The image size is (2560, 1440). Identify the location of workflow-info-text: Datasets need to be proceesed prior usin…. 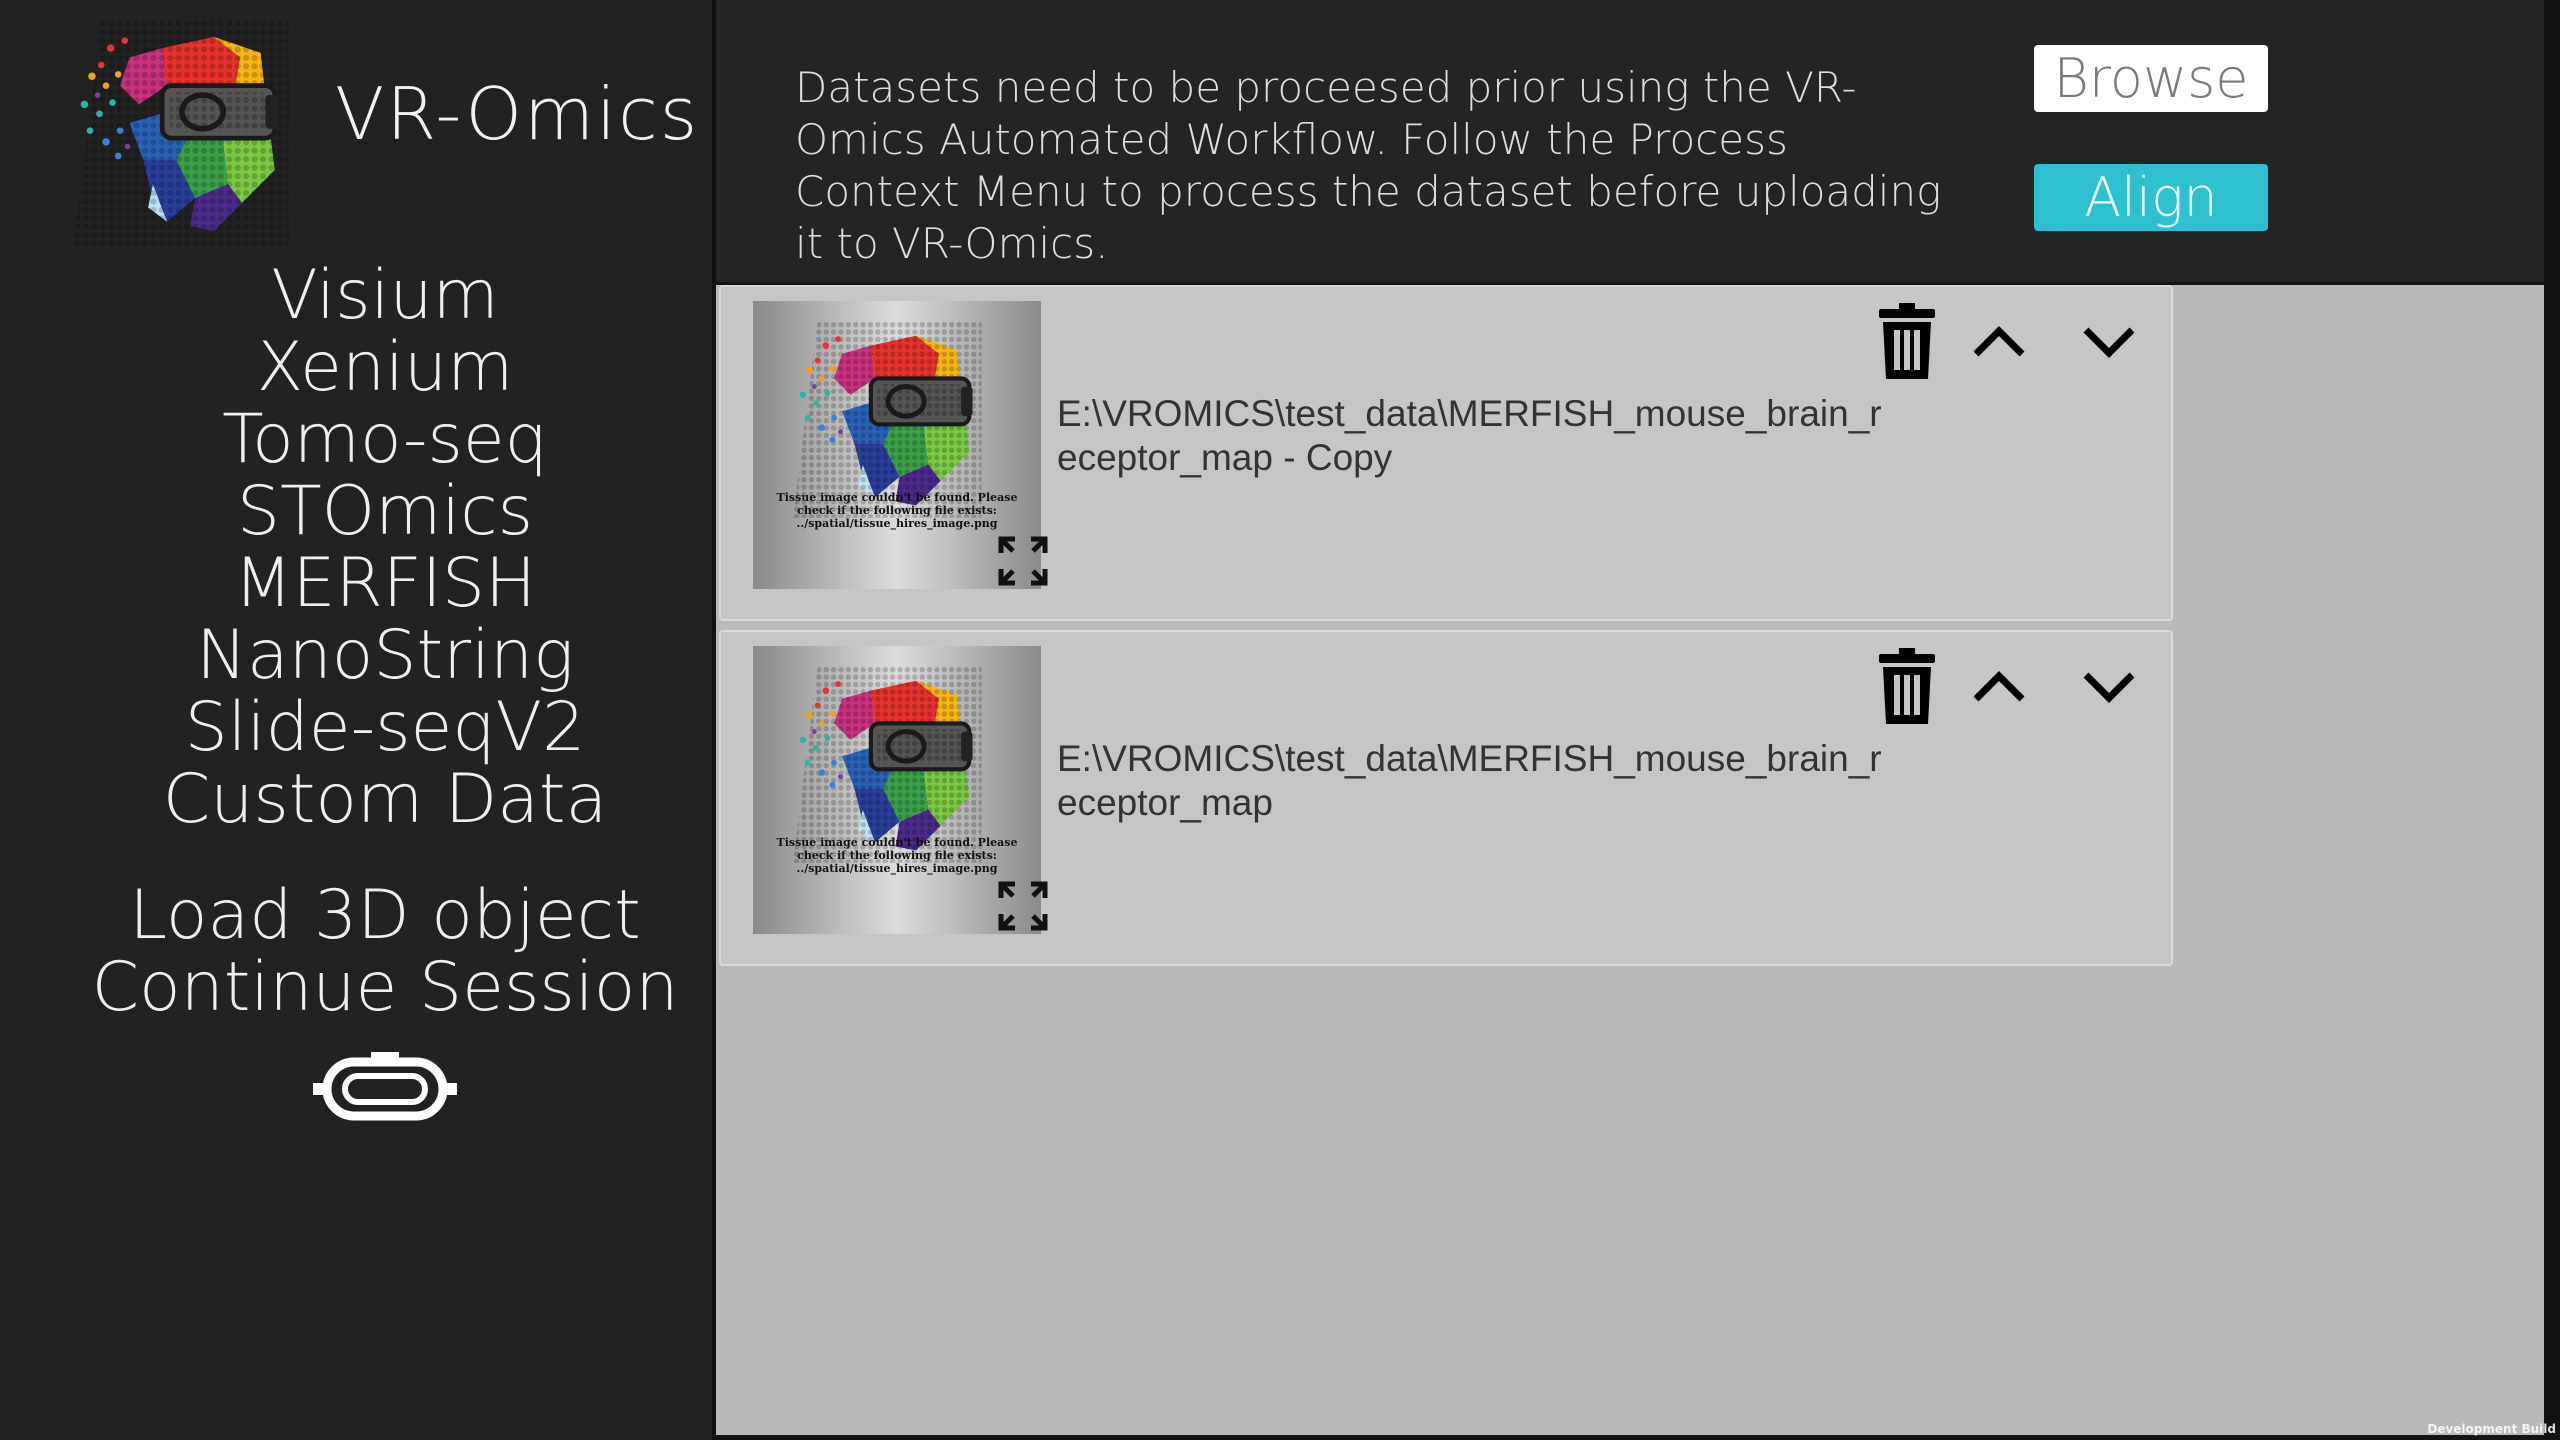
(1368, 165).